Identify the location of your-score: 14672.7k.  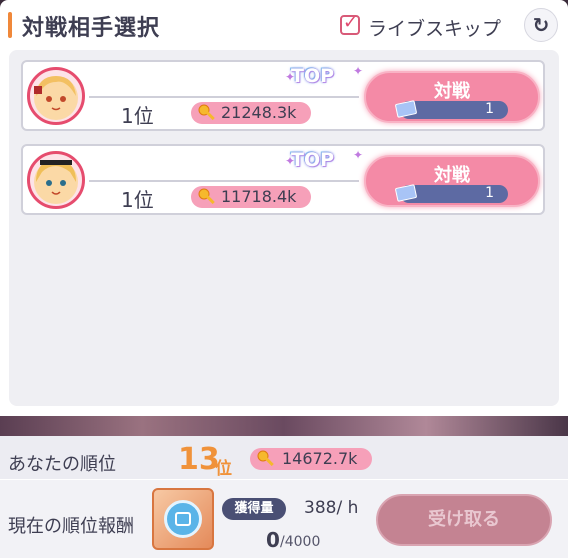
(320, 458).